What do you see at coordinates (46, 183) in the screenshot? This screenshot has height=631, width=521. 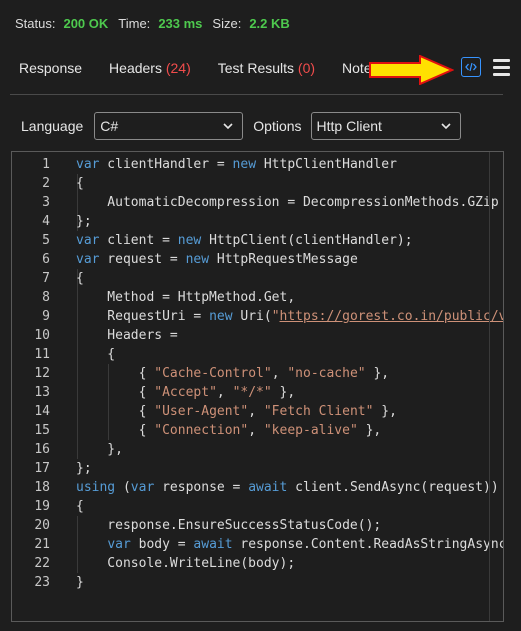 I see `line-number: 2` at bounding box center [46, 183].